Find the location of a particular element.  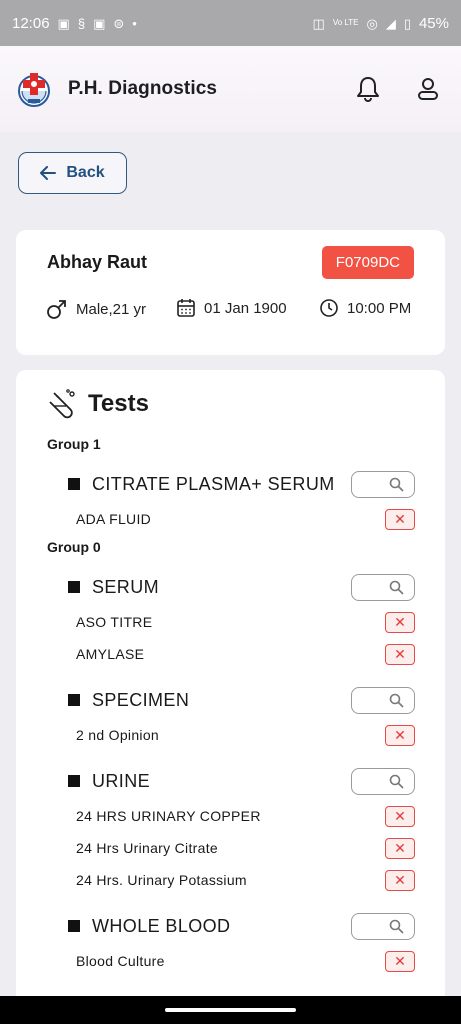

test-name: 24 HRS URINARY COPPER is located at coordinates (168, 816).